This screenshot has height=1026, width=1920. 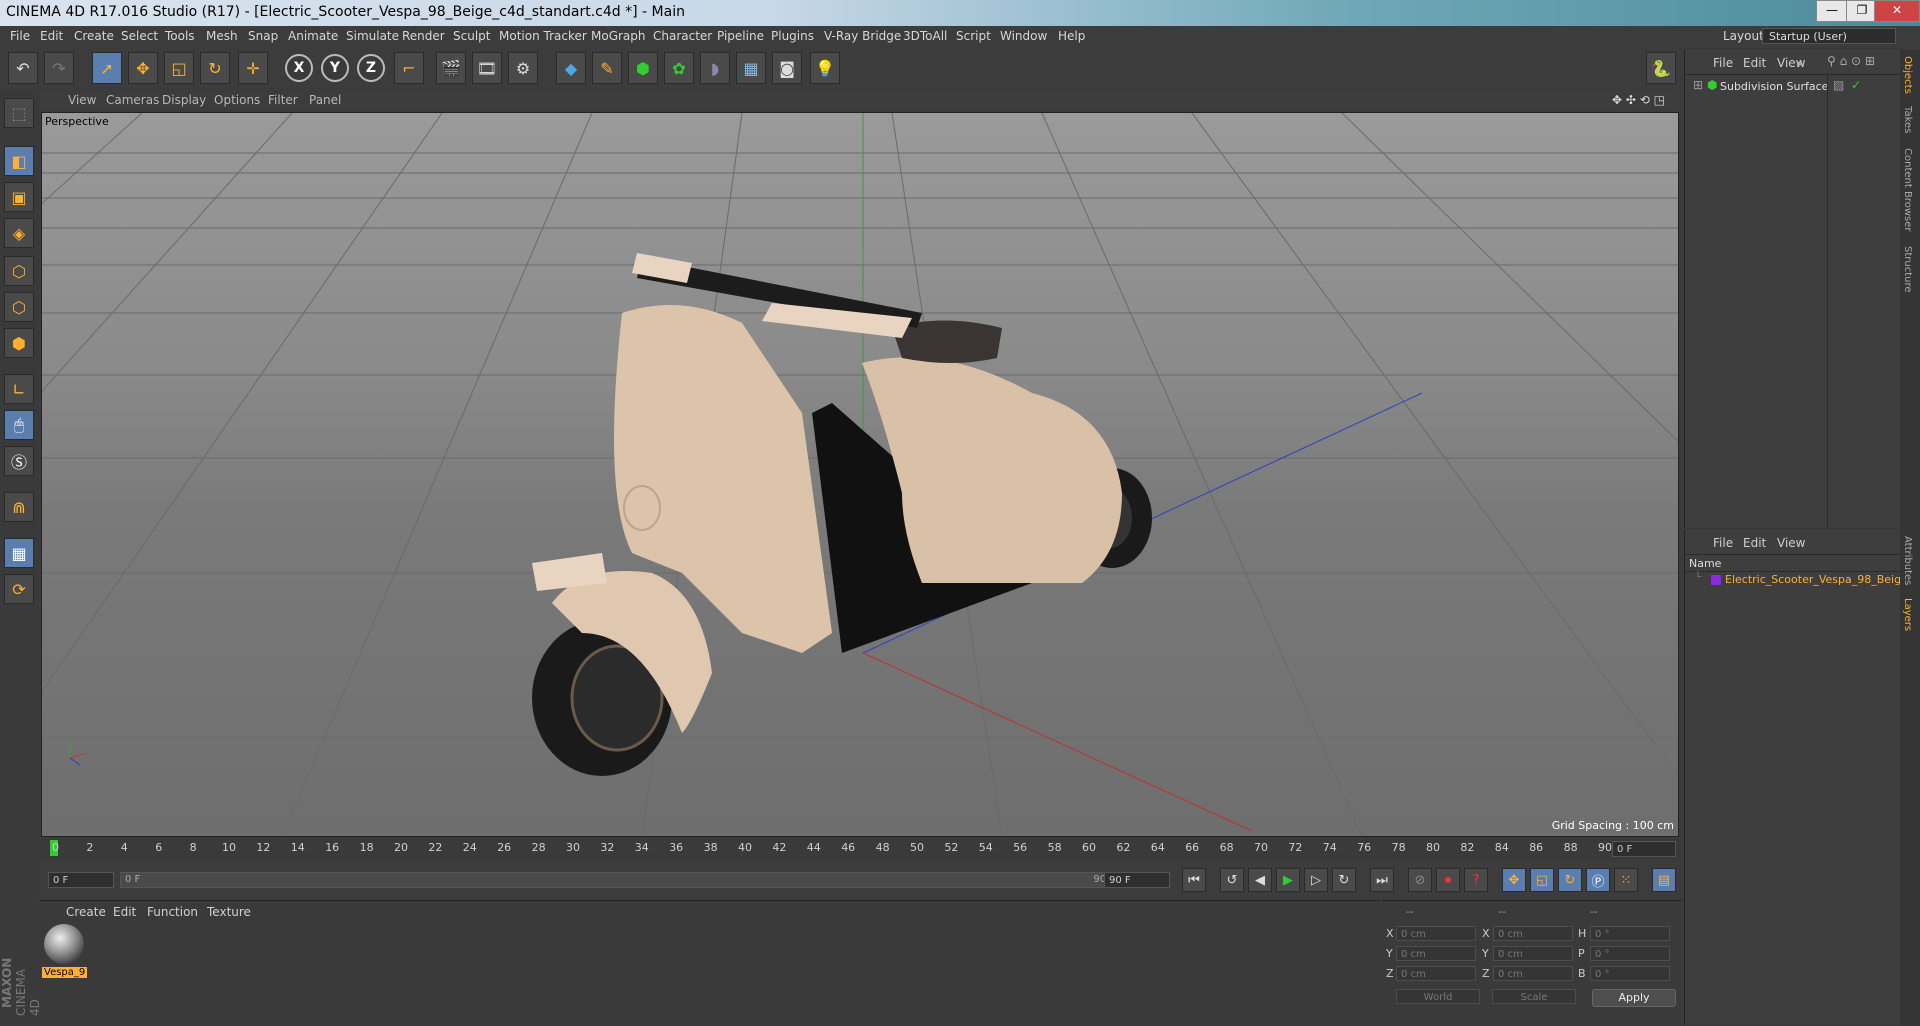 I want to click on menu-animate: Animate, so click(x=313, y=36).